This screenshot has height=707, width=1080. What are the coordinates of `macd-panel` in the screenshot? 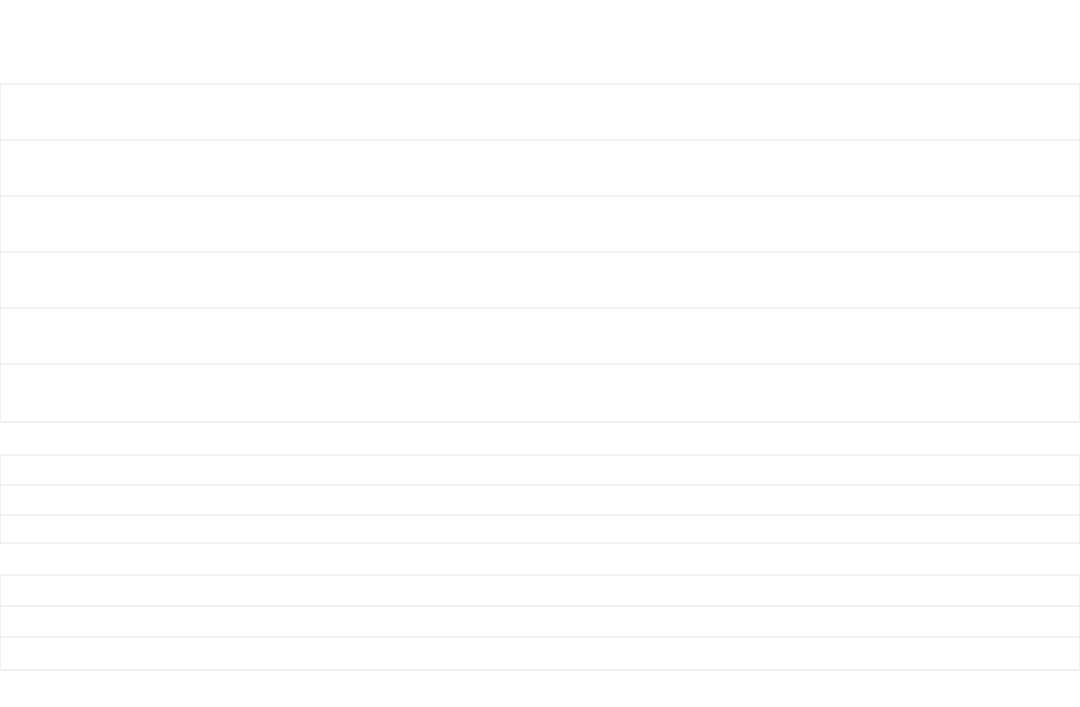 It's located at (540, 622).